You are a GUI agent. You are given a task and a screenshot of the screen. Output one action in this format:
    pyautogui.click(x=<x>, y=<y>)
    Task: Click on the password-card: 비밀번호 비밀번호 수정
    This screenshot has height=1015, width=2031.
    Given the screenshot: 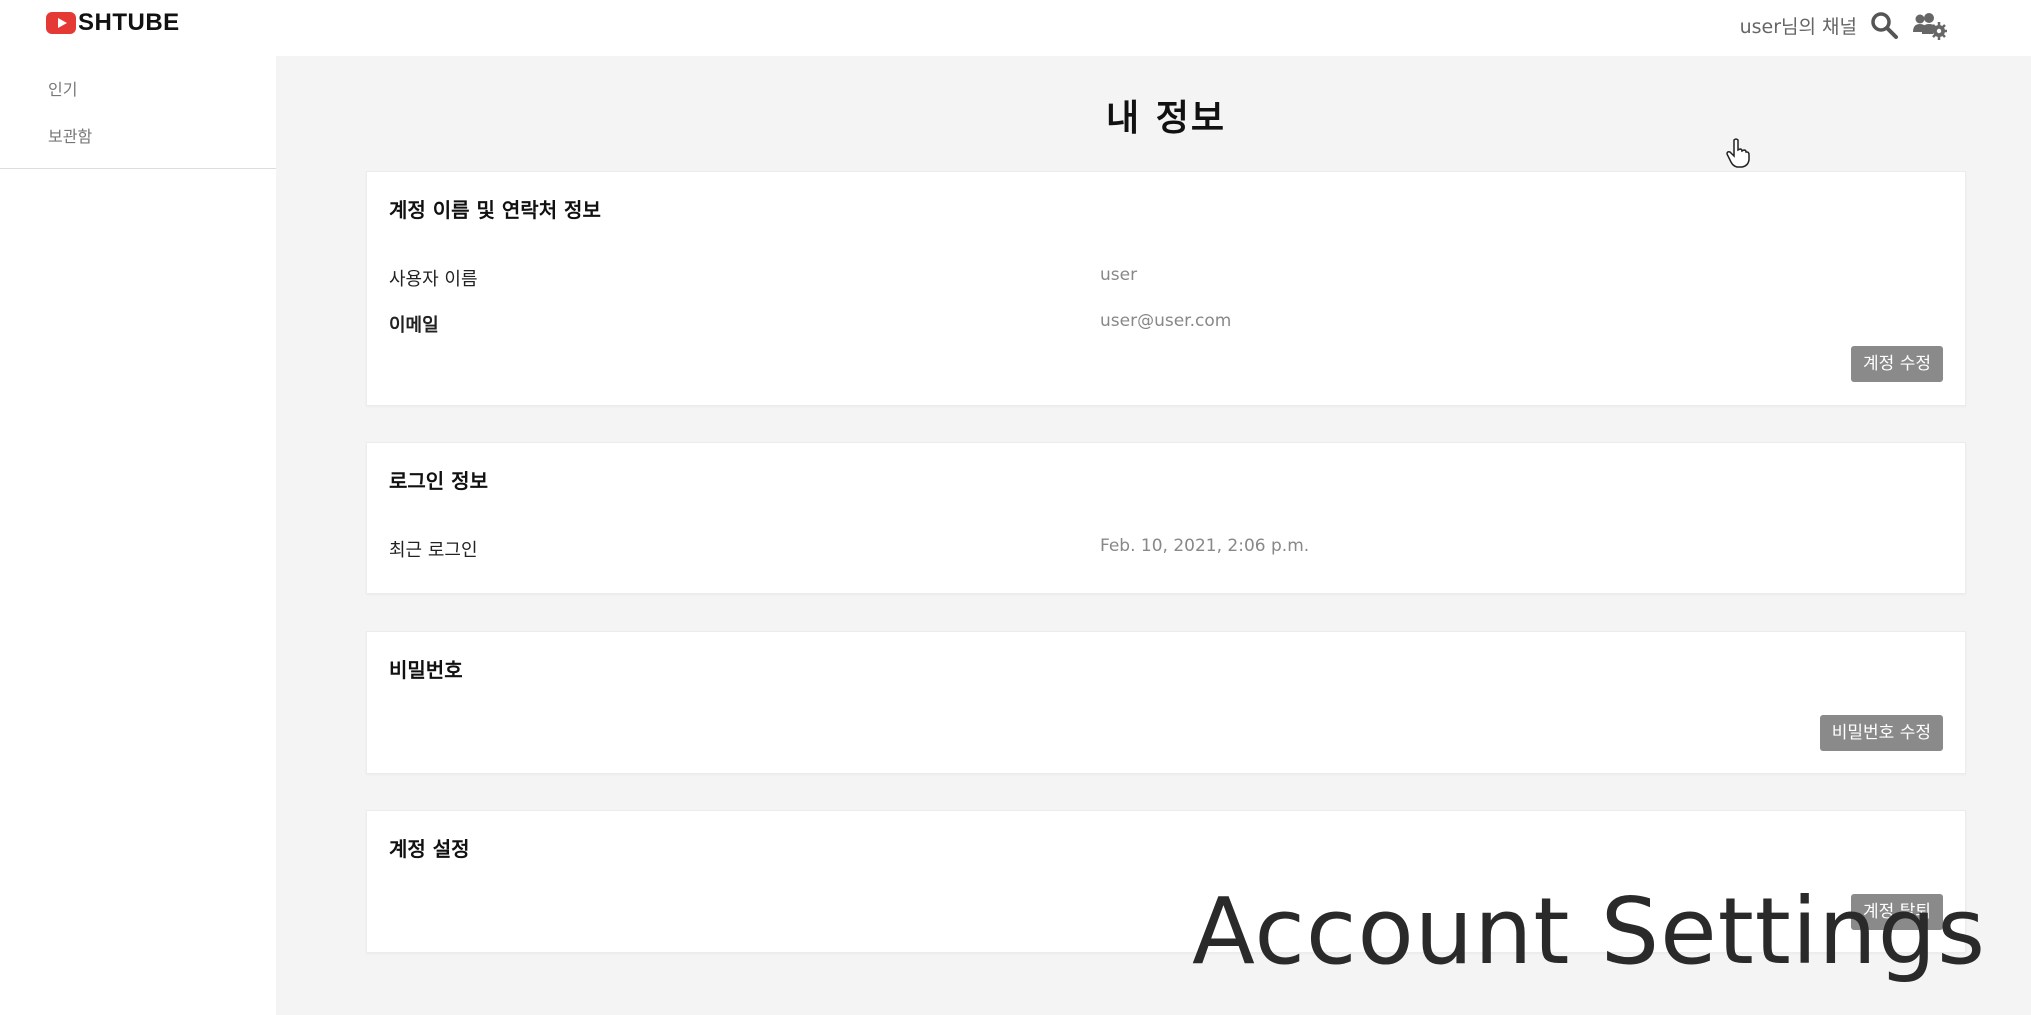 What is the action you would take?
    pyautogui.click(x=1166, y=702)
    